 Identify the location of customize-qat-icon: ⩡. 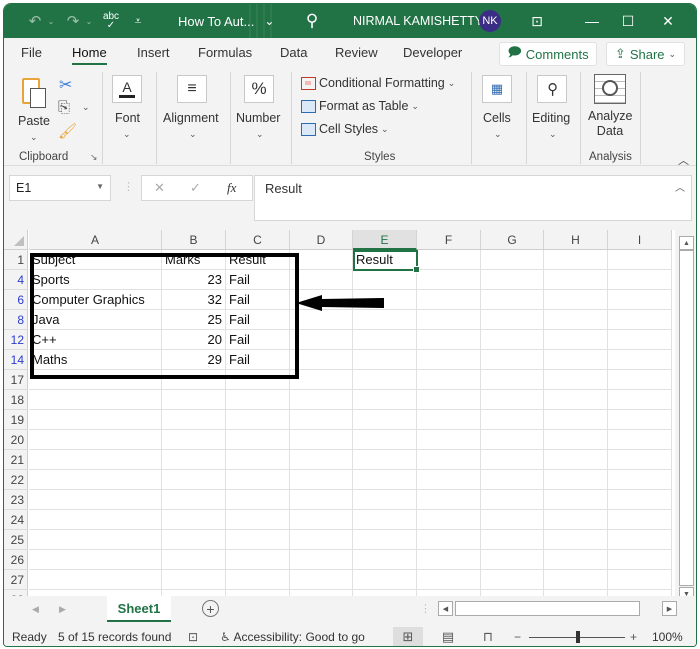
(138, 21).